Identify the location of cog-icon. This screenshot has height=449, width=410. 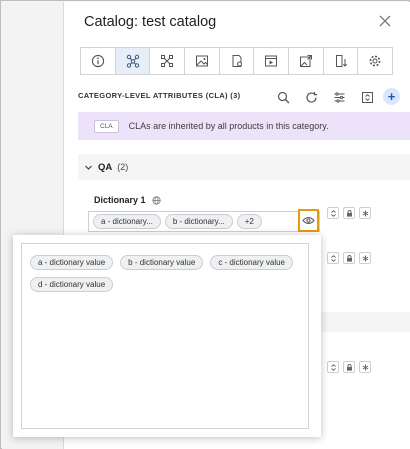
(375, 61).